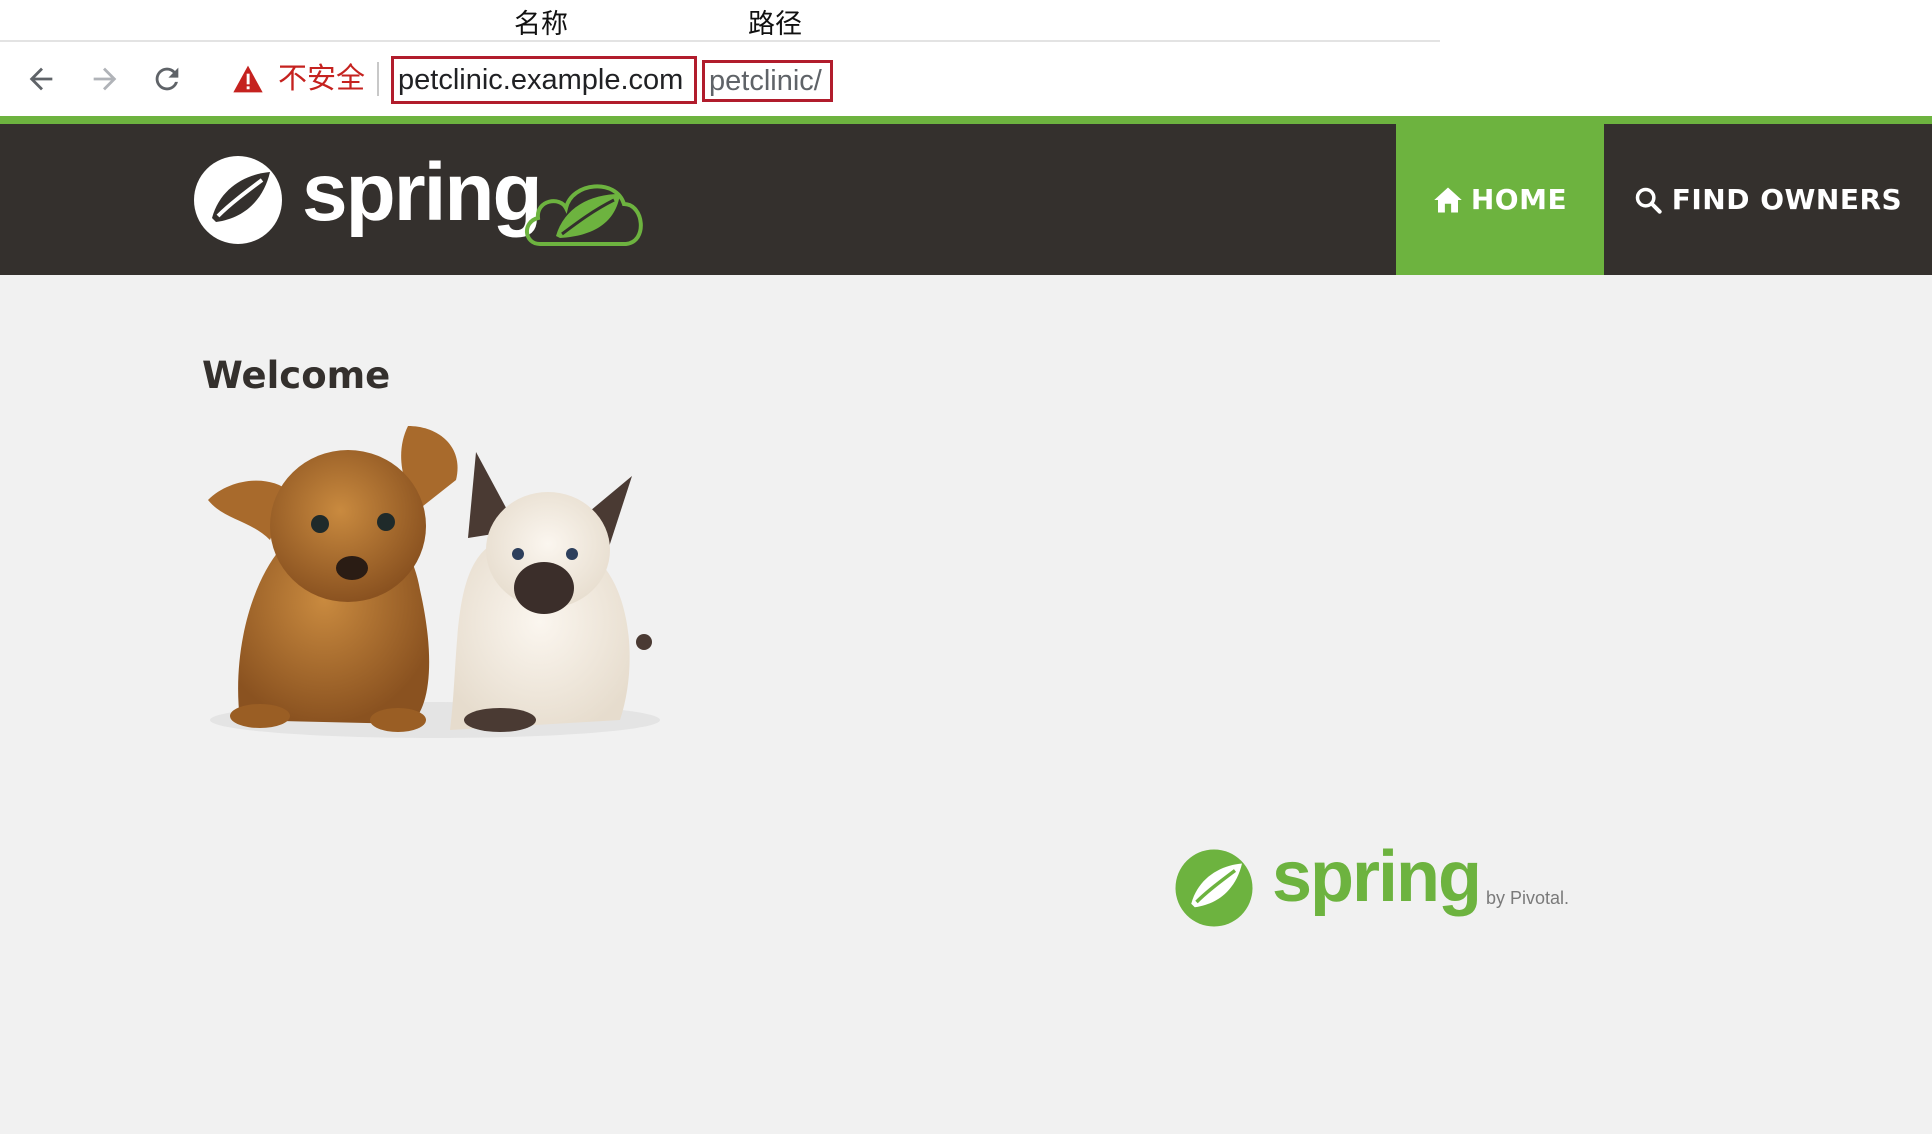 This screenshot has height=1134, width=1932. What do you see at coordinates (966, 120) in the screenshot?
I see `navbar-accent-stripe` at bounding box center [966, 120].